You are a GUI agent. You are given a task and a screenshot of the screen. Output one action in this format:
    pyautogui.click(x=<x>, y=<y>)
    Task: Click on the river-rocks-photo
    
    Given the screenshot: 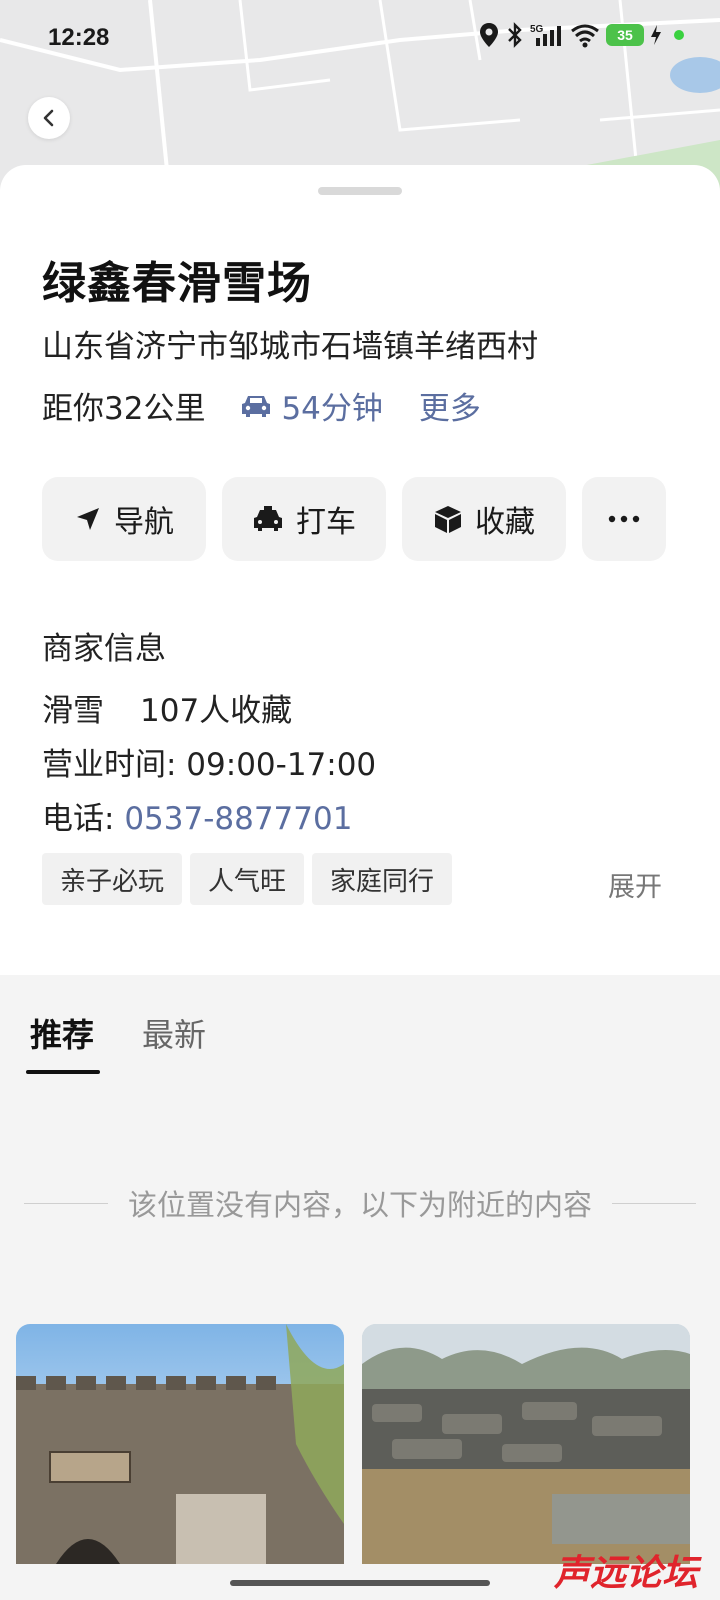 What is the action you would take?
    pyautogui.click(x=526, y=1444)
    